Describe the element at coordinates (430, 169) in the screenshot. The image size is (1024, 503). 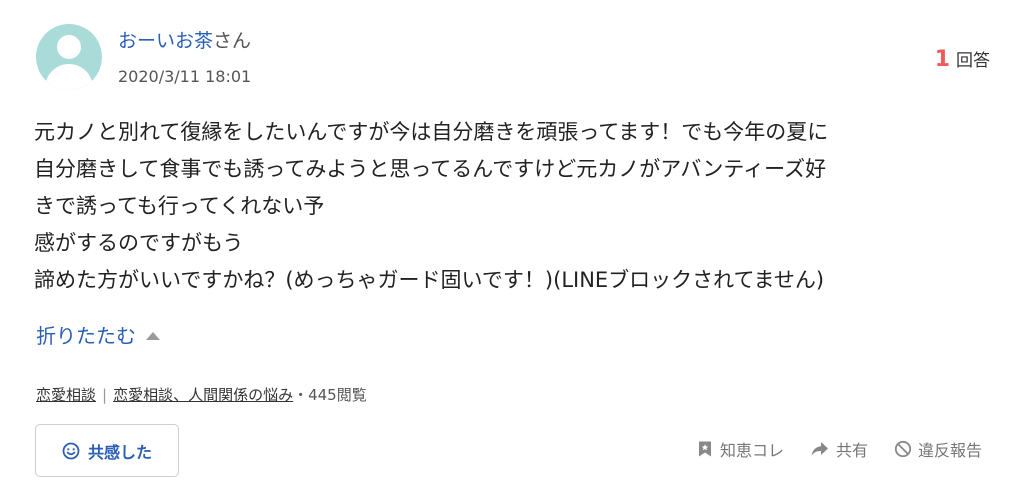
I see `question-body-line: 自分磨きして食事でも誘ってみようと思ってるんですけど元カノがアバンティーズ好` at that location.